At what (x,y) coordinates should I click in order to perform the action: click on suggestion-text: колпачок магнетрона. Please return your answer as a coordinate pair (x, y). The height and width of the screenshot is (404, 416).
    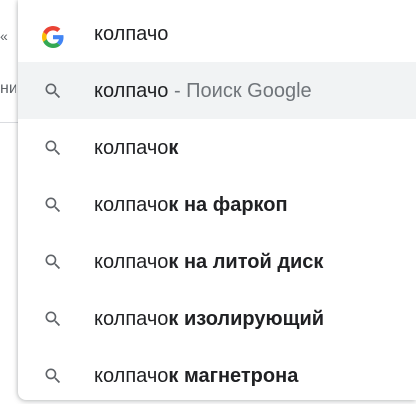
    Looking at the image, I should click on (196, 376).